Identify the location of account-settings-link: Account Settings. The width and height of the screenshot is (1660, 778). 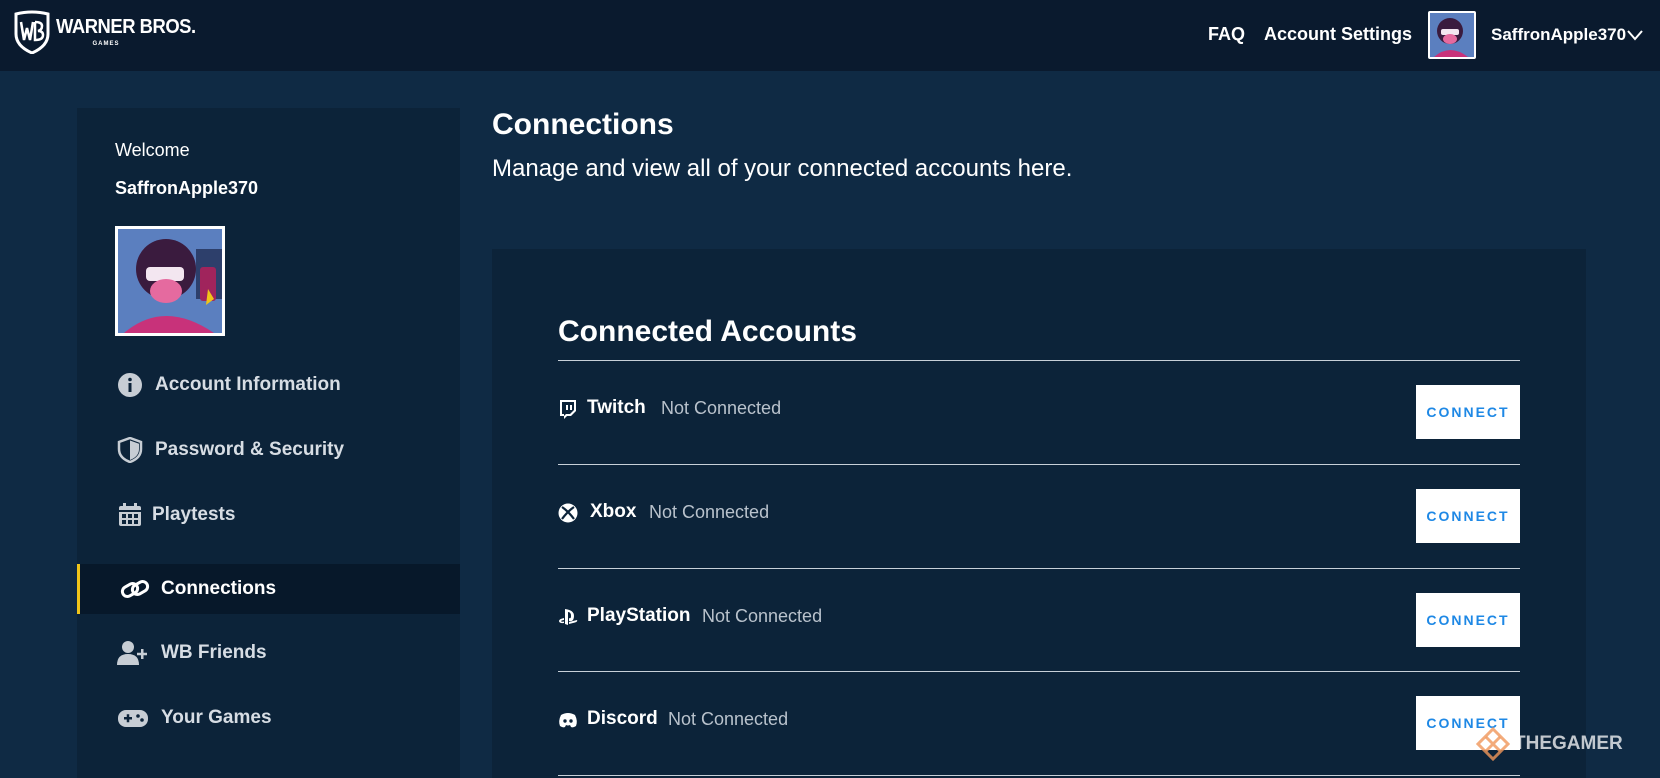
(1338, 34).